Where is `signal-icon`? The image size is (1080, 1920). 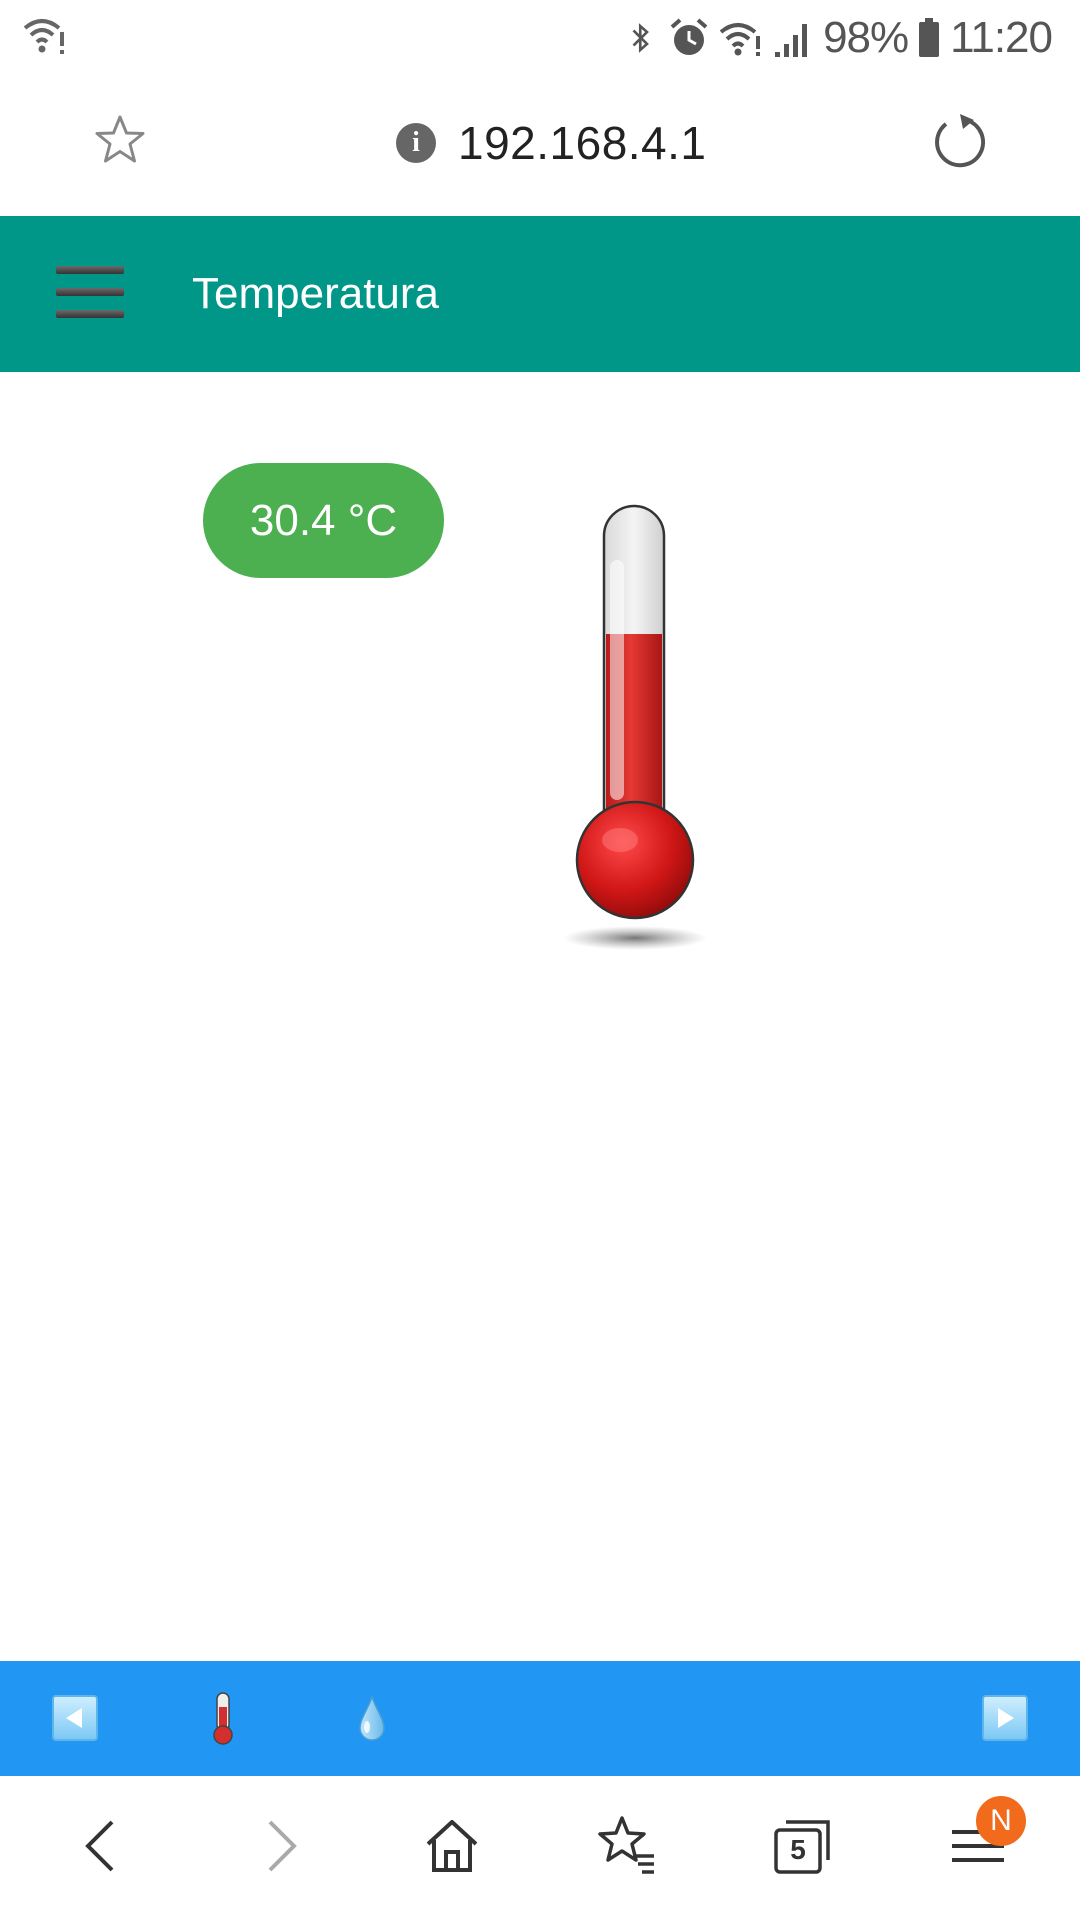 signal-icon is located at coordinates (791, 40).